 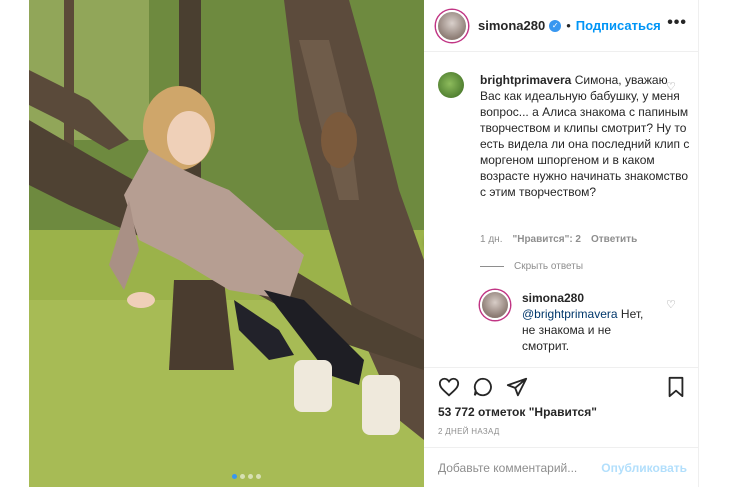 I want to click on action-icons, so click(x=483, y=387).